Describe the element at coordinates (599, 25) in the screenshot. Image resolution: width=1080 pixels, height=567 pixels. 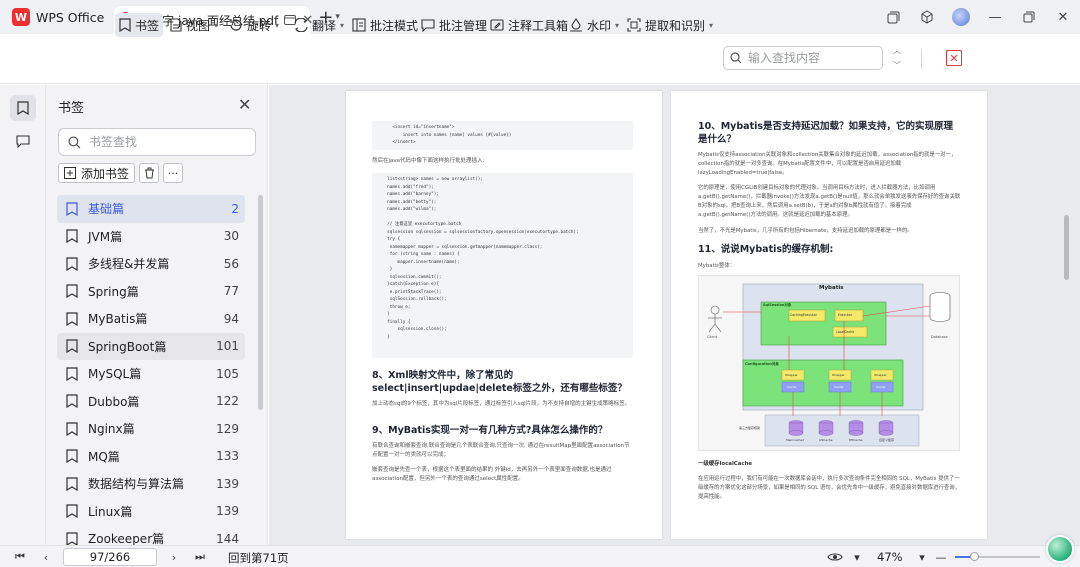
I see `watermark-label: 水印` at that location.